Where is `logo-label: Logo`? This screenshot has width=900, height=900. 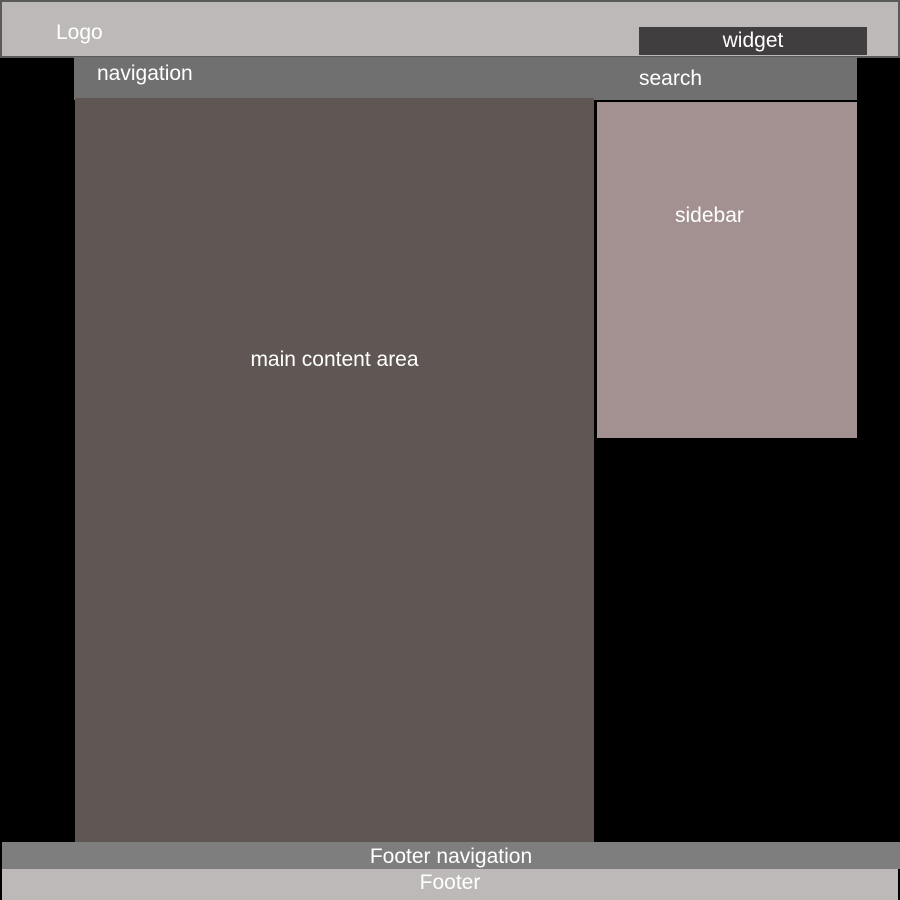
logo-label: Logo is located at coordinates (79, 32).